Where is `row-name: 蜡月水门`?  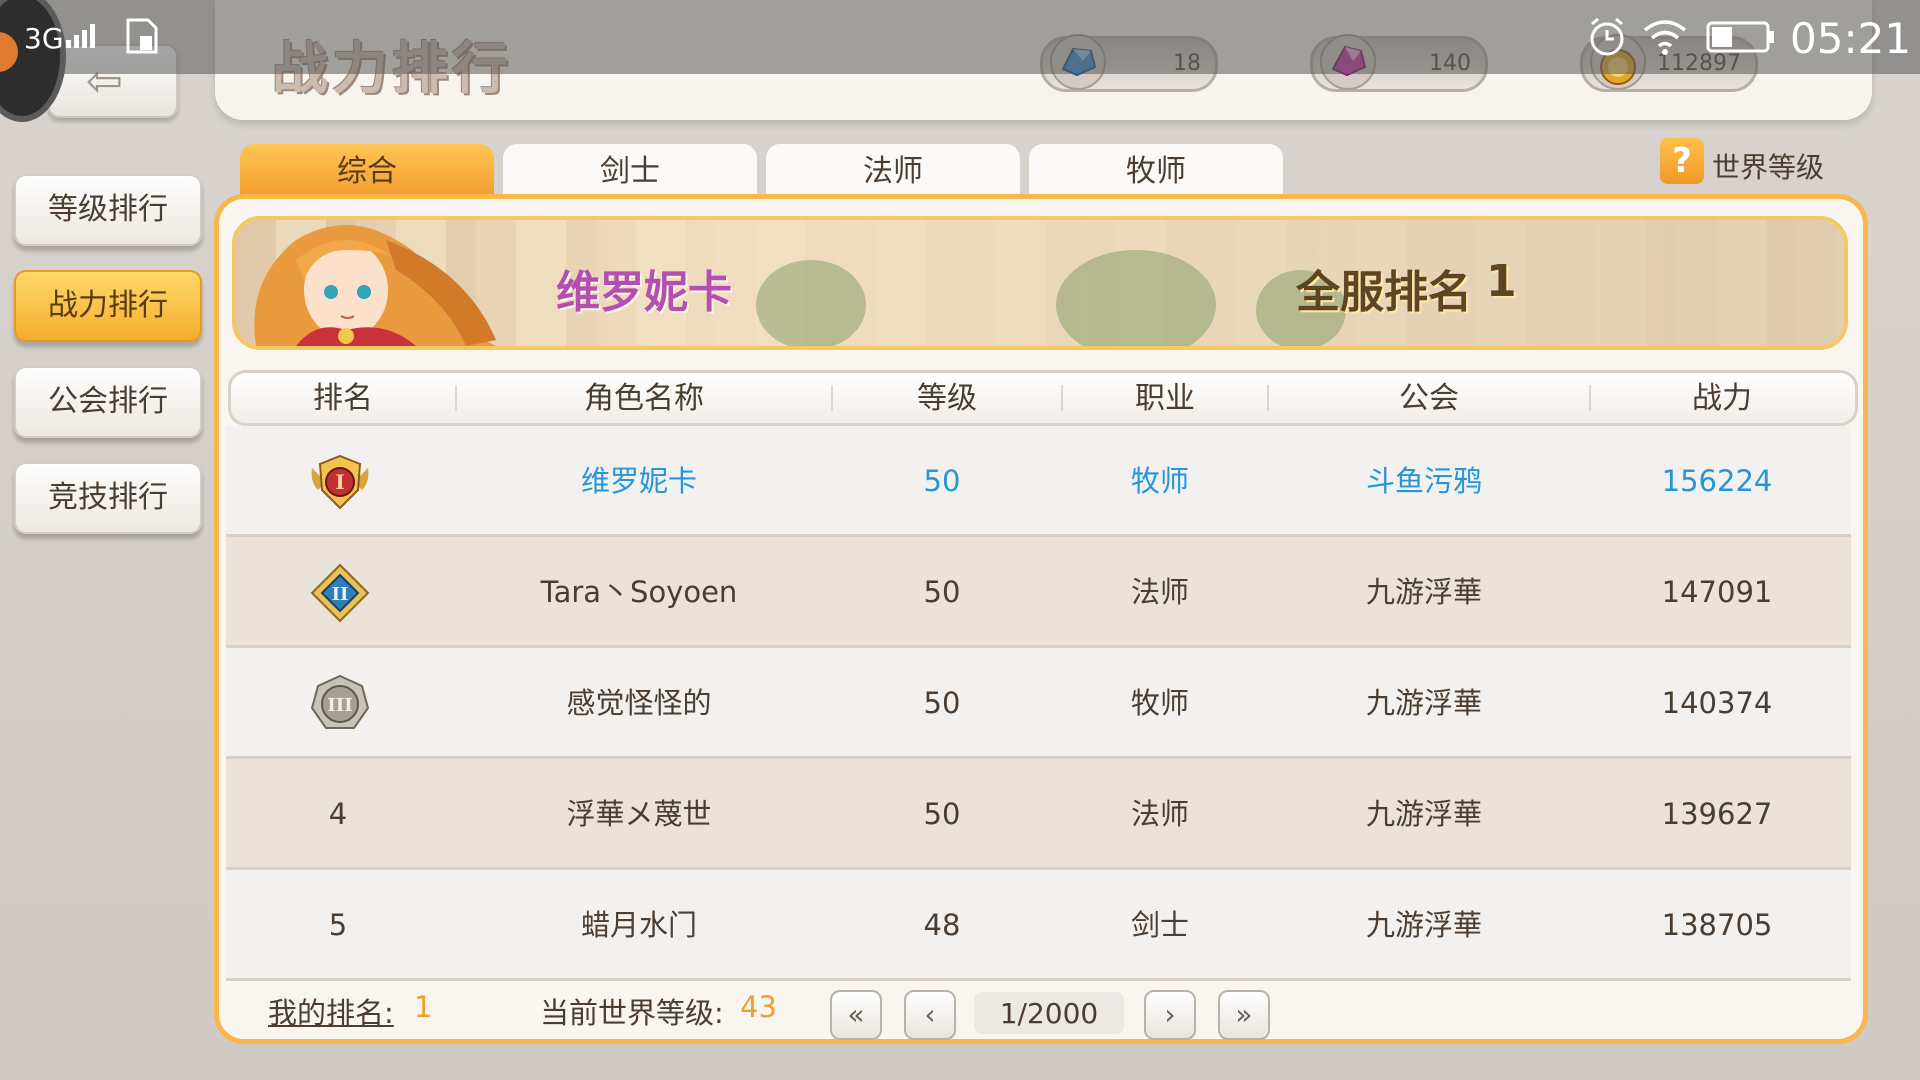
row-name: 蜡月水门 is located at coordinates (638, 925).